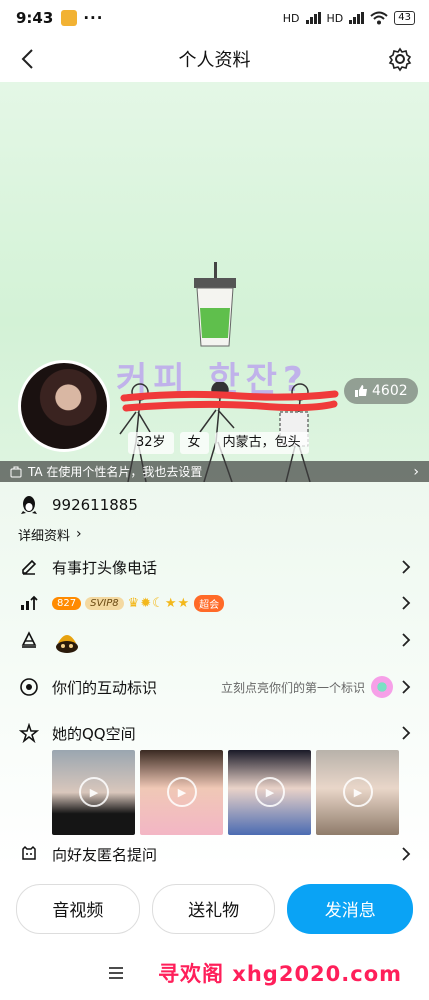  I want to click on vip-avatar-row, so click(214, 640).